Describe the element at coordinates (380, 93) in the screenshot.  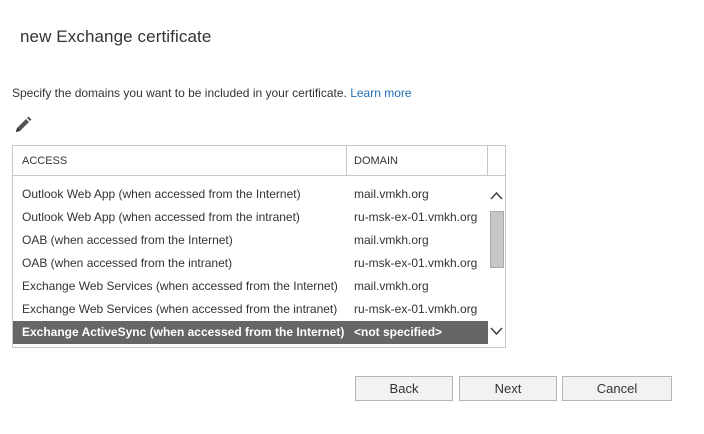
I see `learn-more-link: Learn more` at that location.